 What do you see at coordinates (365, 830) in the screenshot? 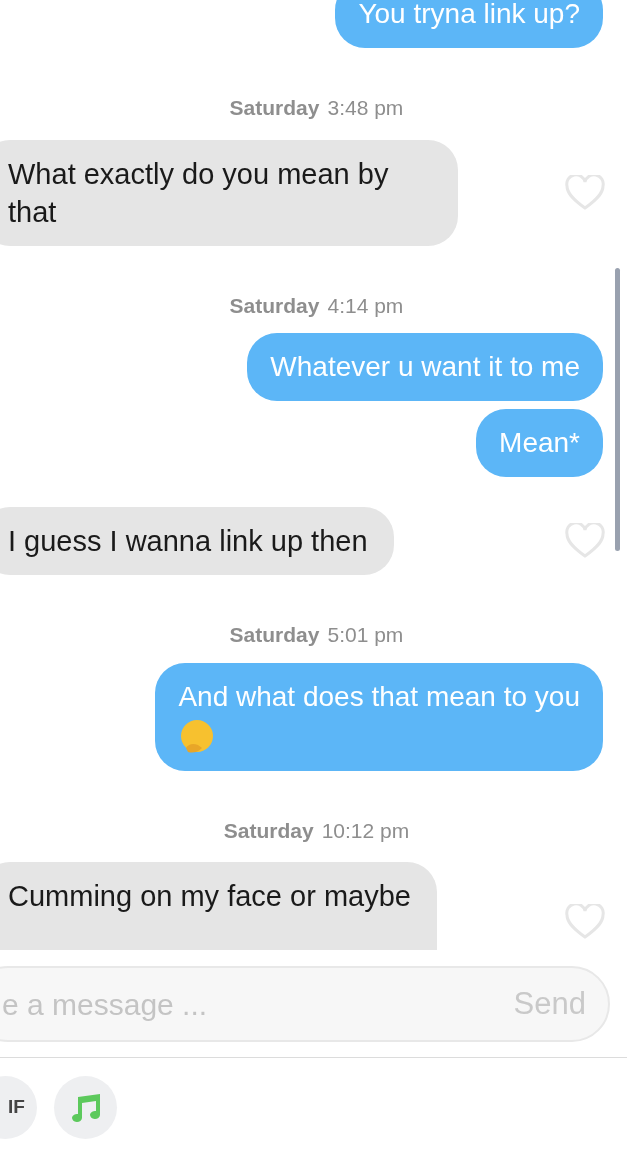
I see `timestamp-time: 10:12 pm` at bounding box center [365, 830].